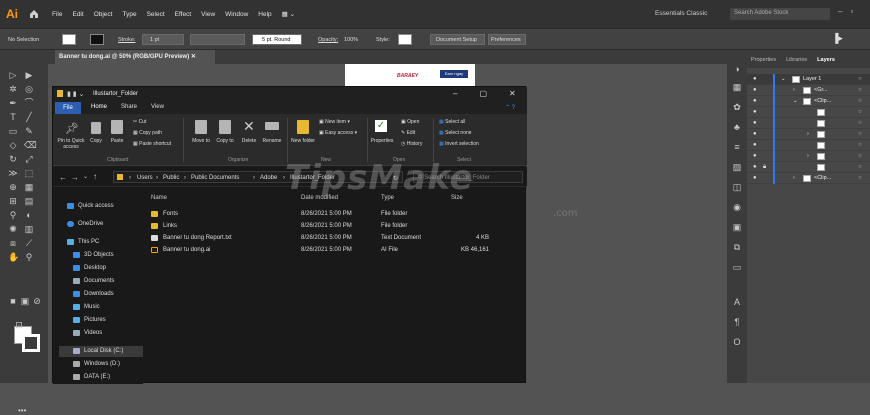  What do you see at coordinates (483, 93) in the screenshot?
I see `maximize-icon: ▢` at bounding box center [483, 93].